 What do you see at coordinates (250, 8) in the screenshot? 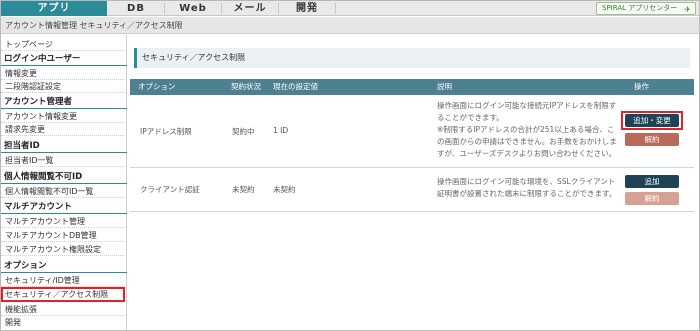
I see `tab-mail: メール` at bounding box center [250, 8].